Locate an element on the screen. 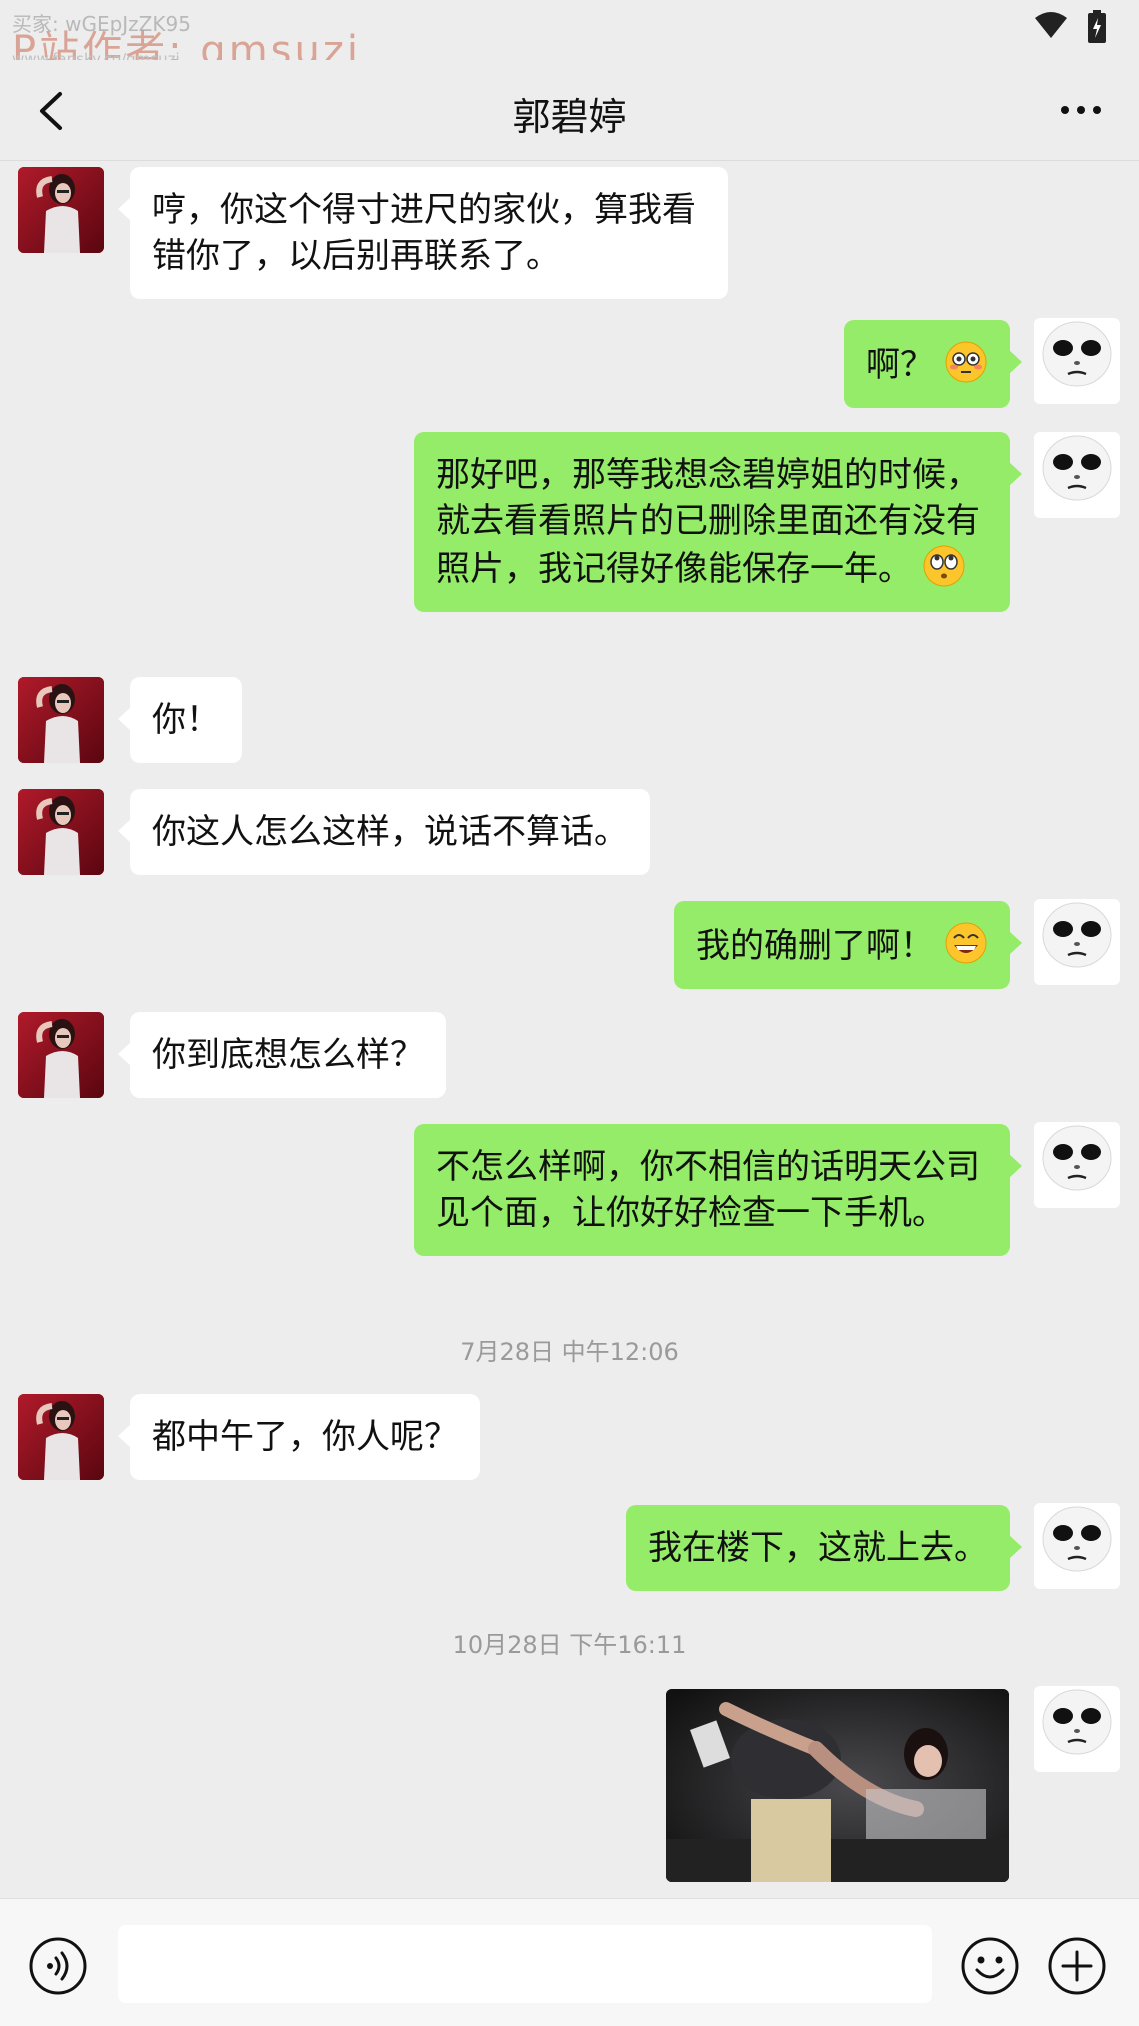 The width and height of the screenshot is (1139, 2026). message-text: 不怎么样啊，你不相信的话明天公司见个面，让你好好检查一下手机。 is located at coordinates (708, 1190).